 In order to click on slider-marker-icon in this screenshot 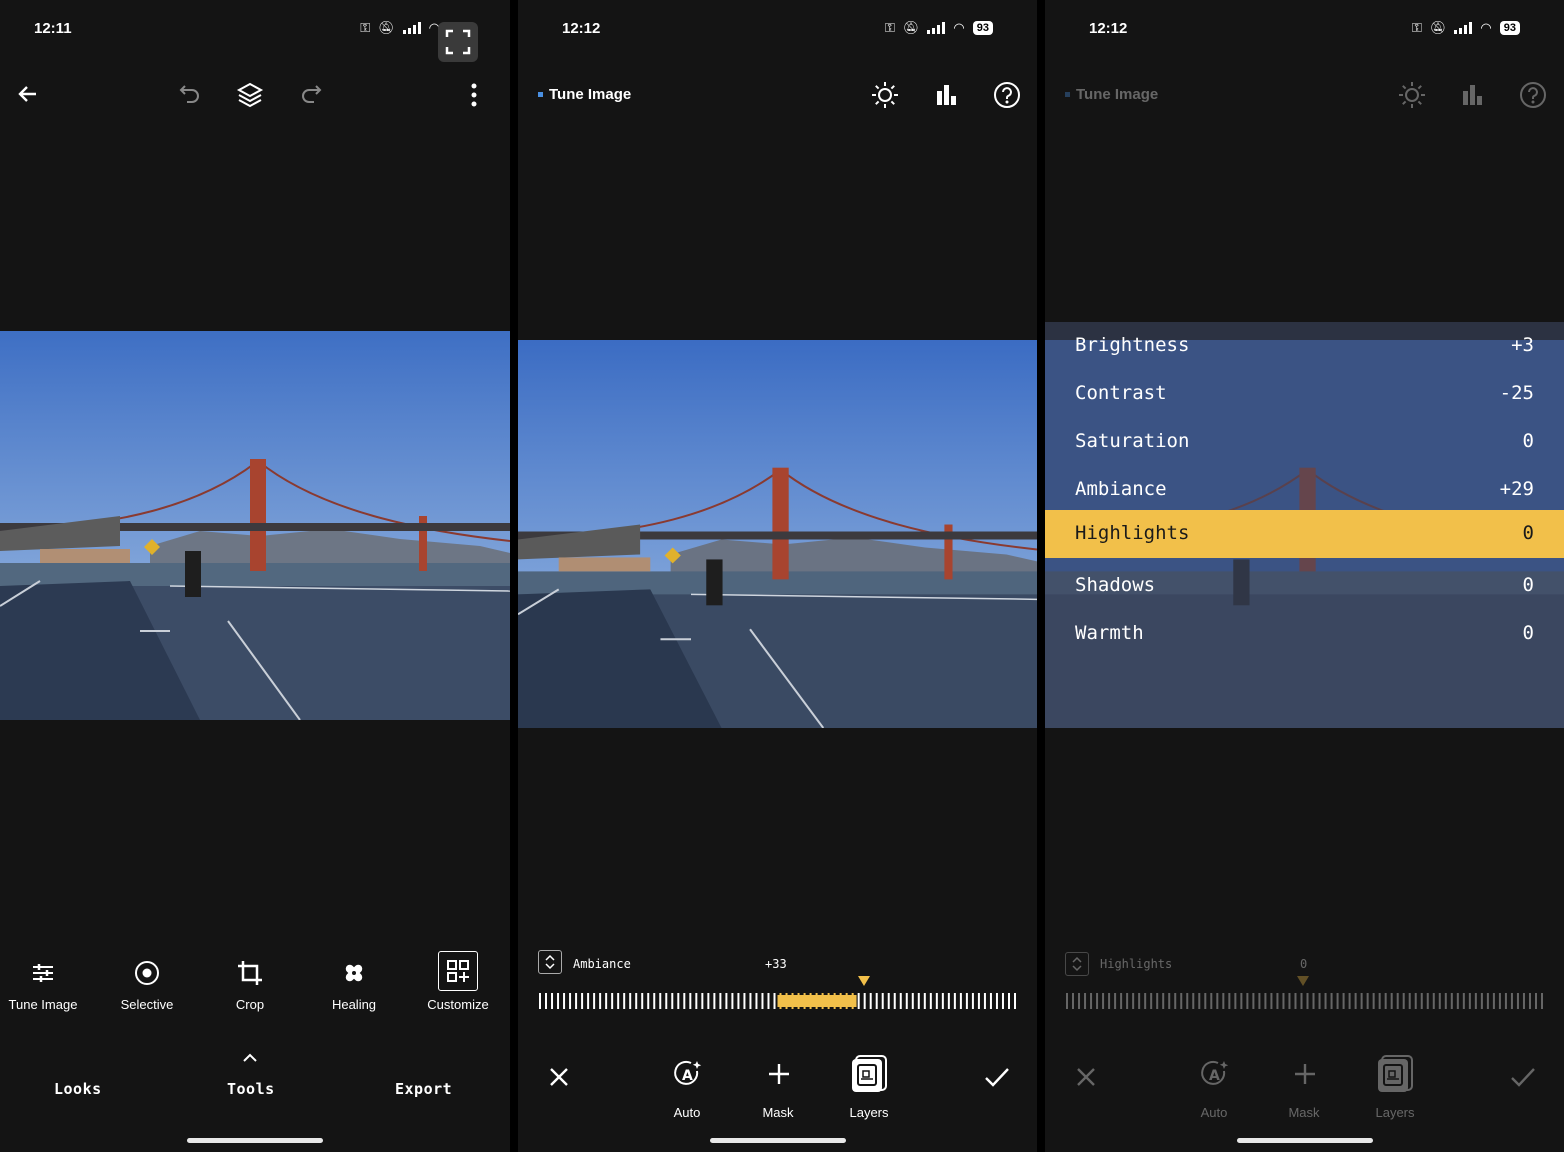, I will do `click(864, 981)`.